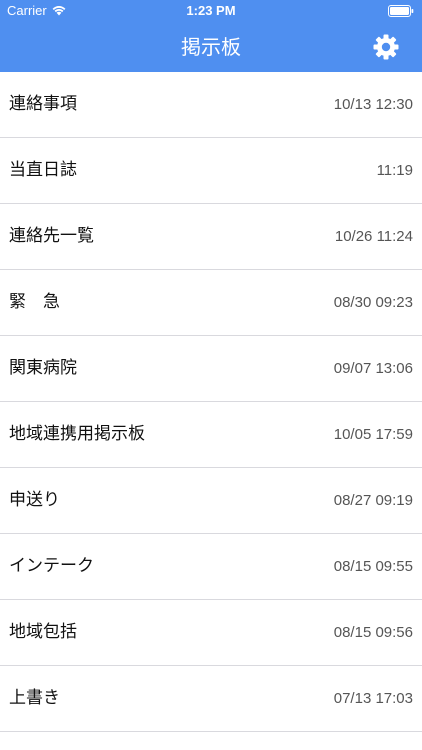 This screenshot has height=750, width=422. I want to click on item-title: 地域連携用掲示板, so click(77, 434).